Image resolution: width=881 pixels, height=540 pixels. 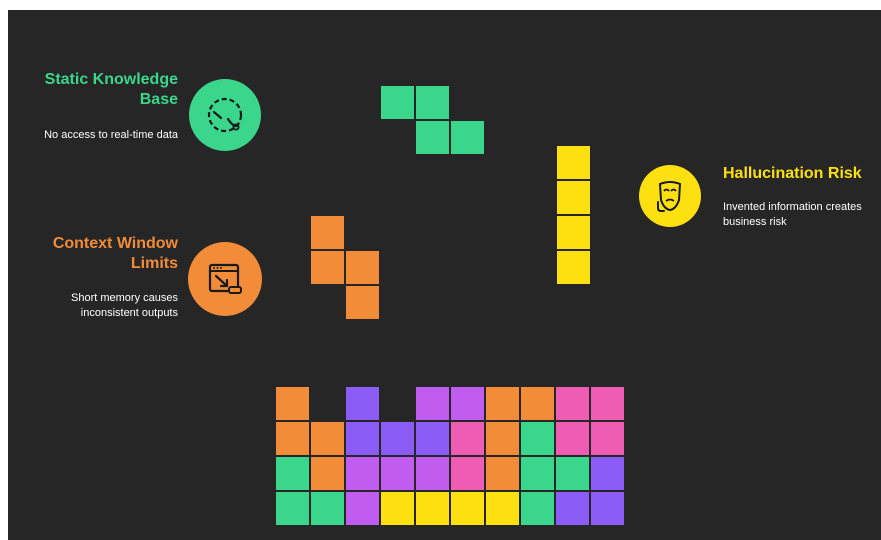 What do you see at coordinates (670, 196) in the screenshot?
I see `mask-face-icon` at bounding box center [670, 196].